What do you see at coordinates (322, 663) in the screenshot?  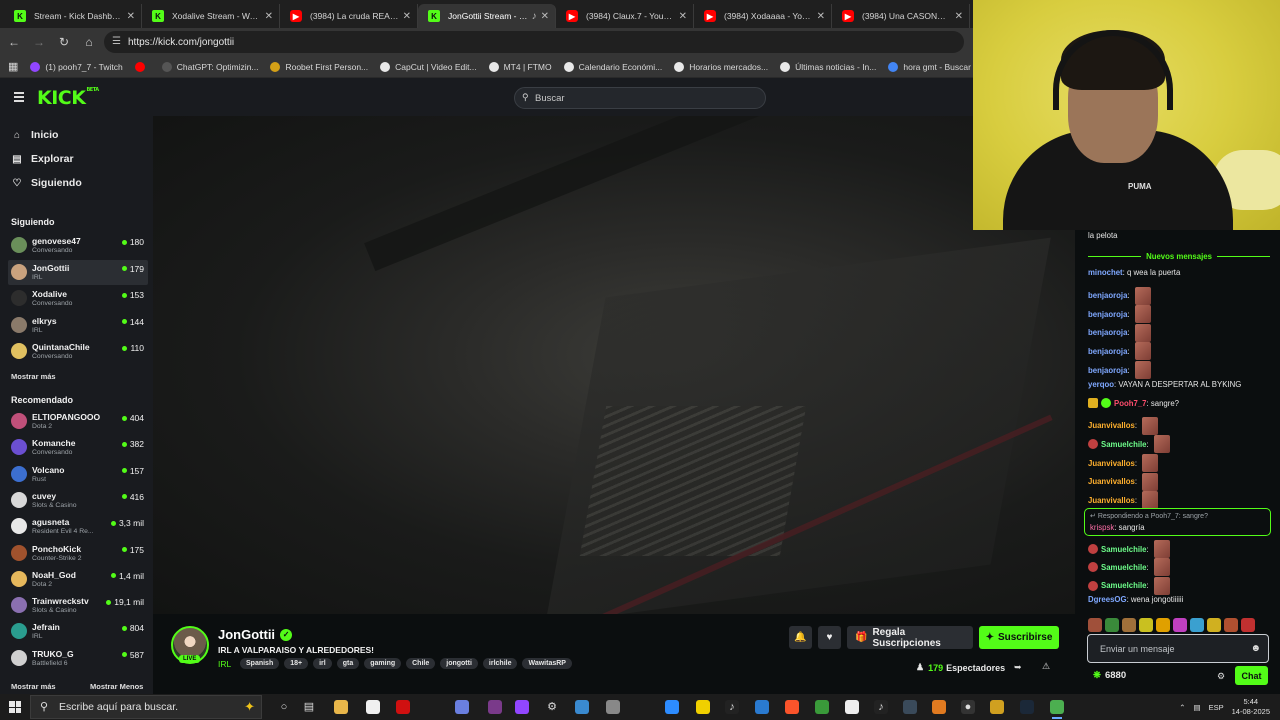 I see `stream-tag: irl` at bounding box center [322, 663].